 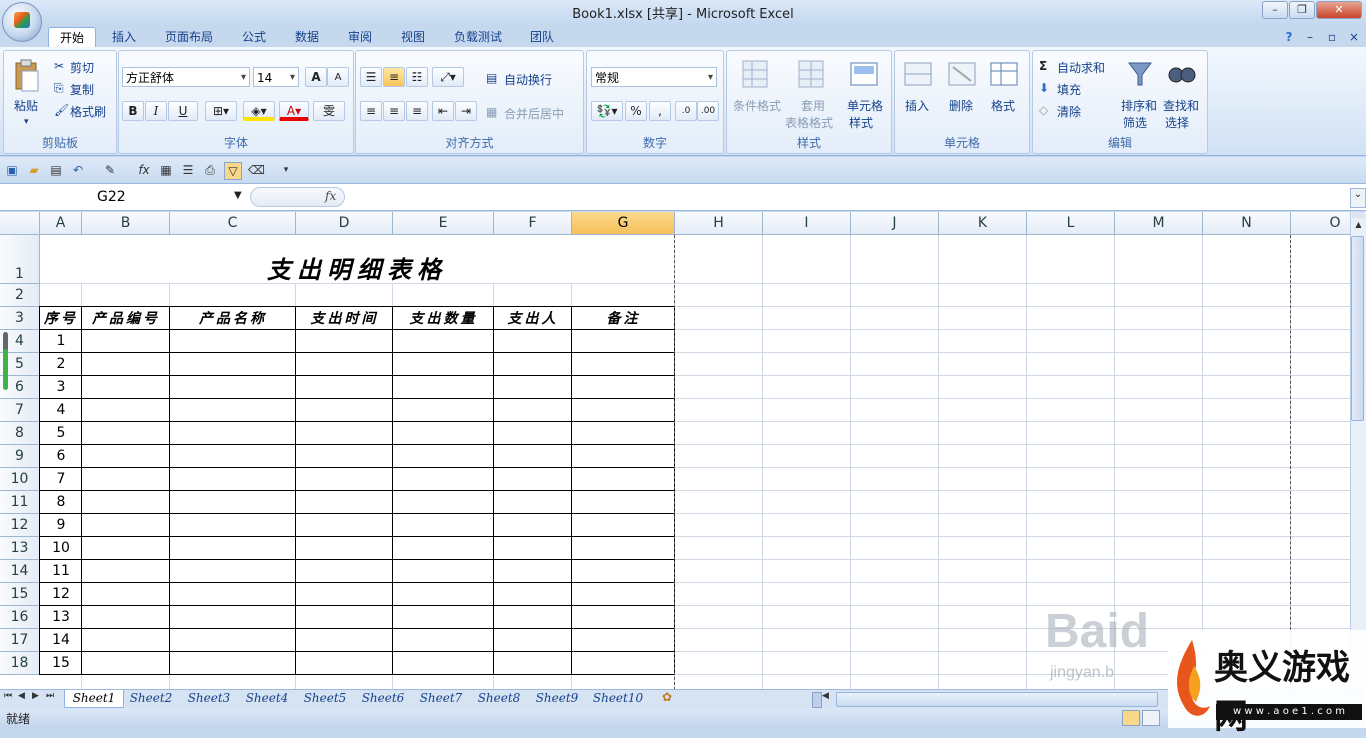 What do you see at coordinates (1139, 105) in the screenshot?
I see `sort-filter-line1: 排序和` at bounding box center [1139, 105].